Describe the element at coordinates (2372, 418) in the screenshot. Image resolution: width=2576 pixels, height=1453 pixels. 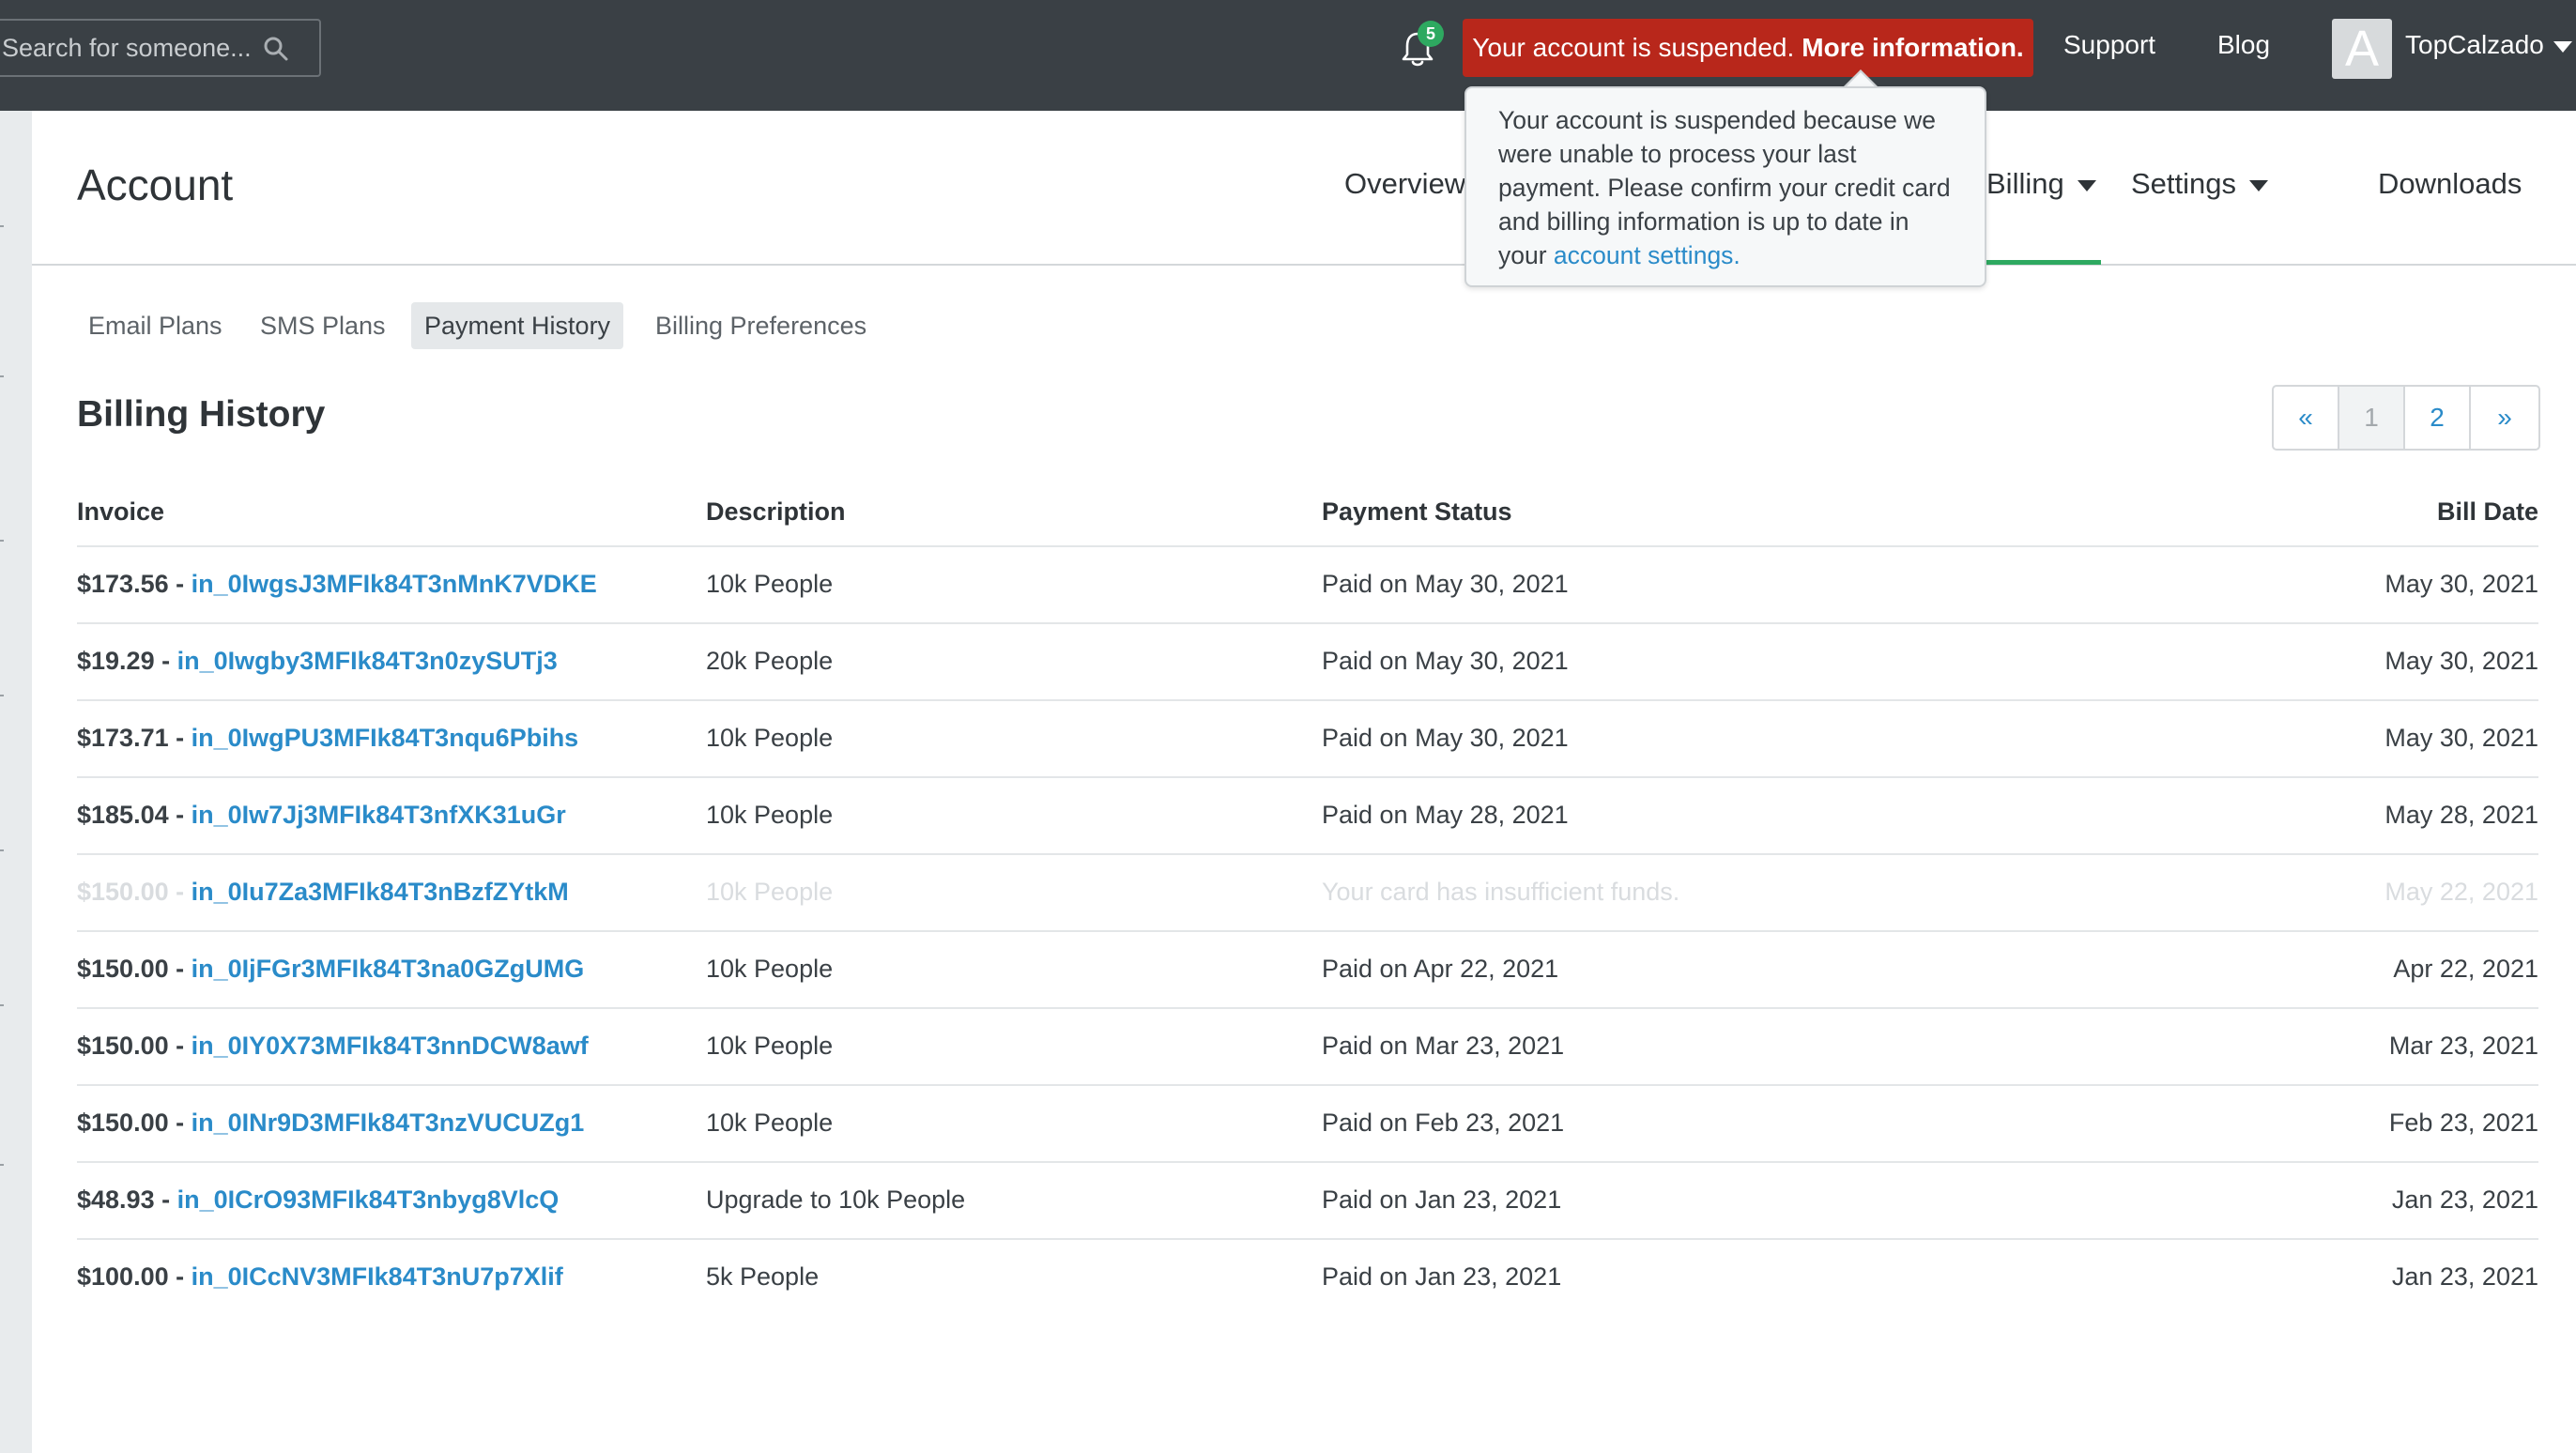
I see `pager-page-1: 1` at that location.